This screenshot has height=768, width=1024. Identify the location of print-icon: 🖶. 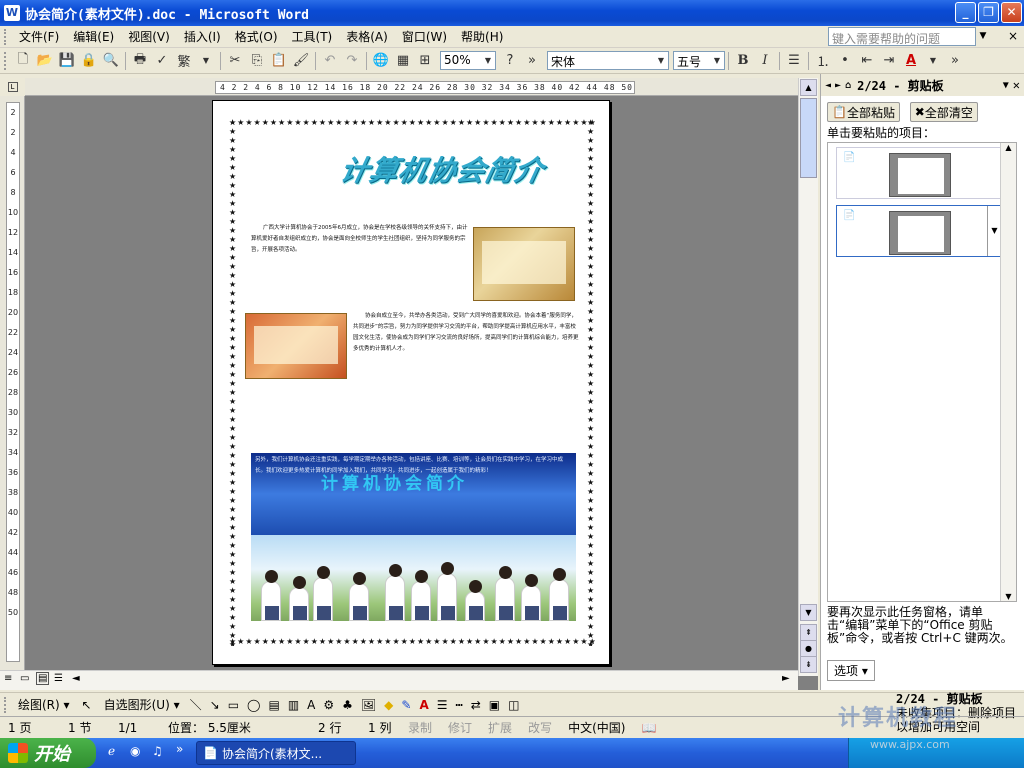
(140, 61).